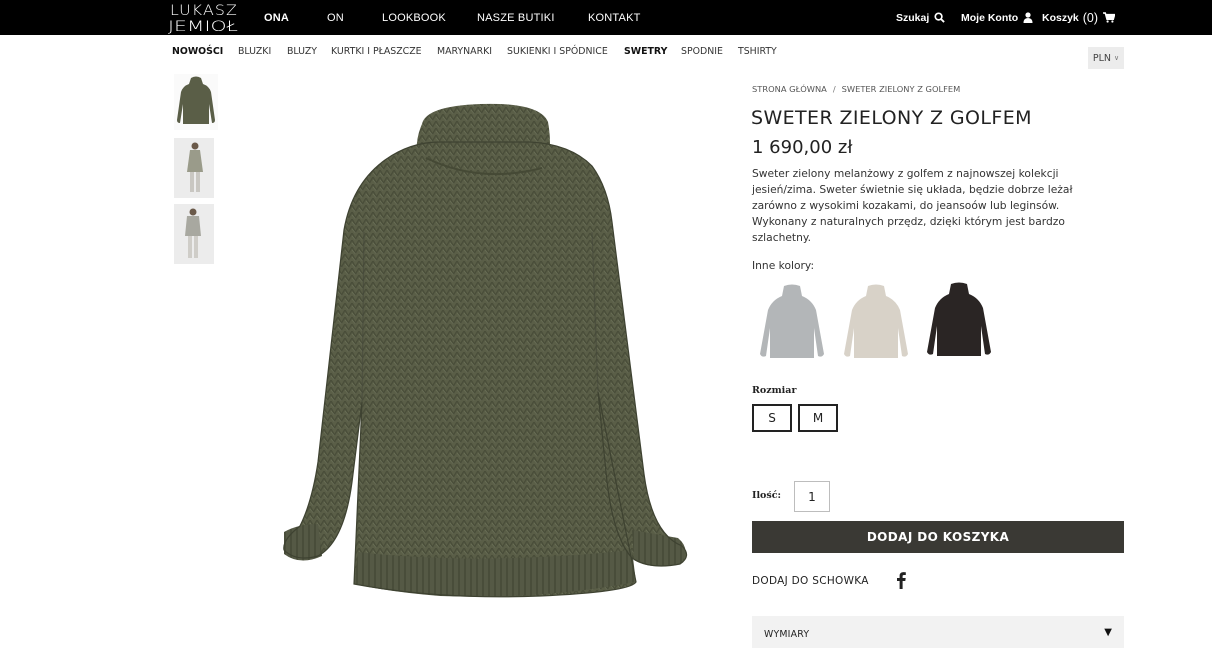  Describe the element at coordinates (464, 51) in the screenshot. I see `category-marynarki: MARYNARKI` at that location.